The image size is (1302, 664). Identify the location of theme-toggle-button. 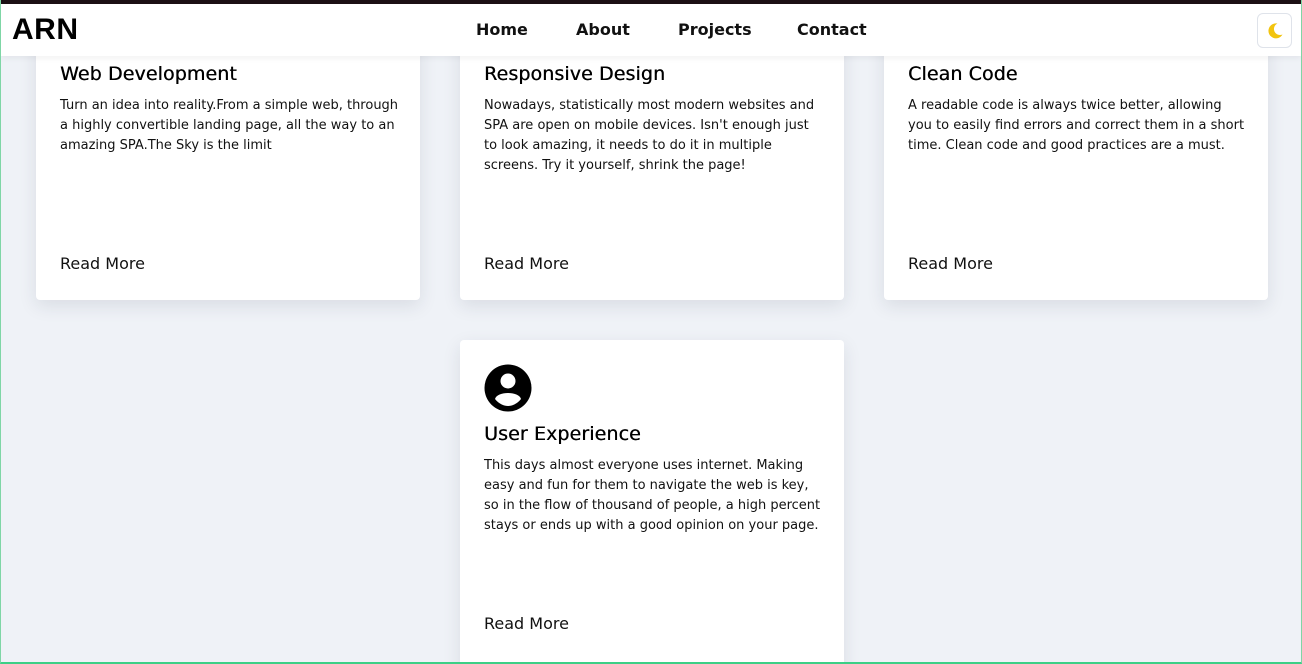
(1274, 30).